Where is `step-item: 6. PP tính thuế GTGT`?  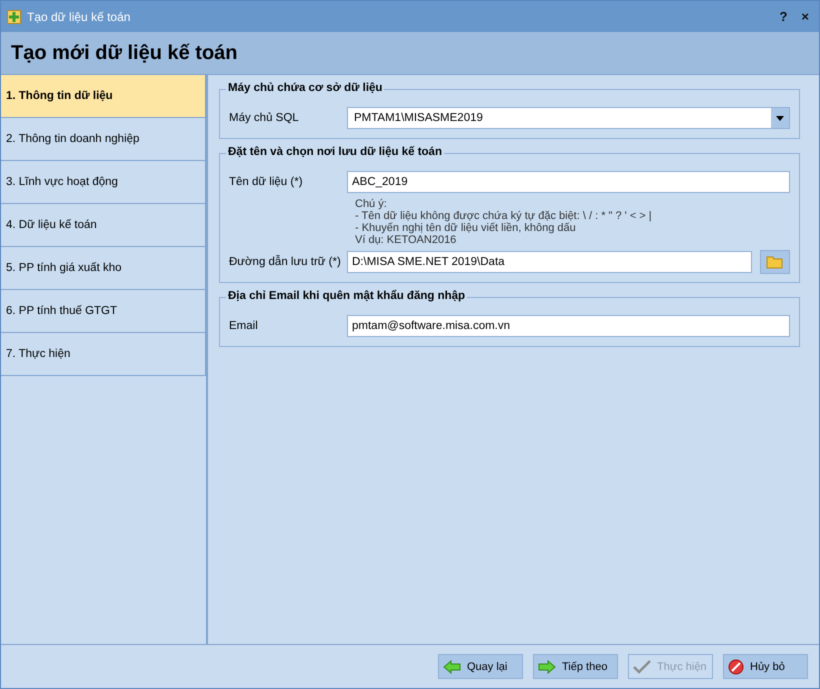 step-item: 6. PP tính thuế GTGT is located at coordinates (103, 311).